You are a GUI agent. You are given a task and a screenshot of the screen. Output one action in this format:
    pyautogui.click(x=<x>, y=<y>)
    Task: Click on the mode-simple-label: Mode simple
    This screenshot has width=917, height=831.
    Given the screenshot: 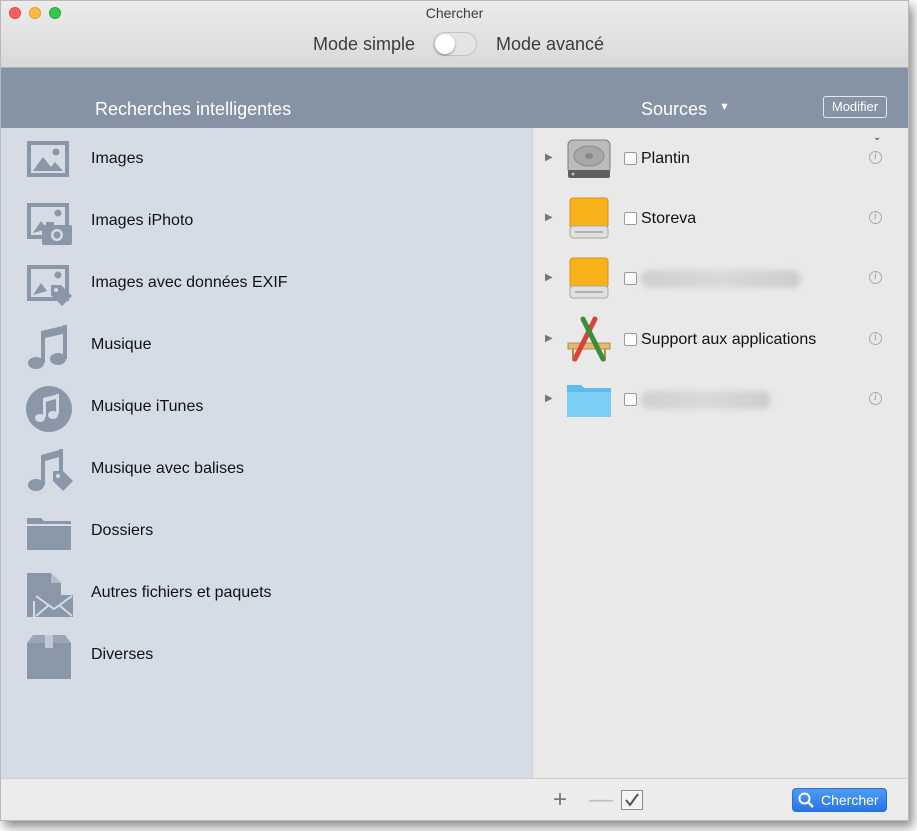 What is the action you would take?
    pyautogui.click(x=364, y=44)
    